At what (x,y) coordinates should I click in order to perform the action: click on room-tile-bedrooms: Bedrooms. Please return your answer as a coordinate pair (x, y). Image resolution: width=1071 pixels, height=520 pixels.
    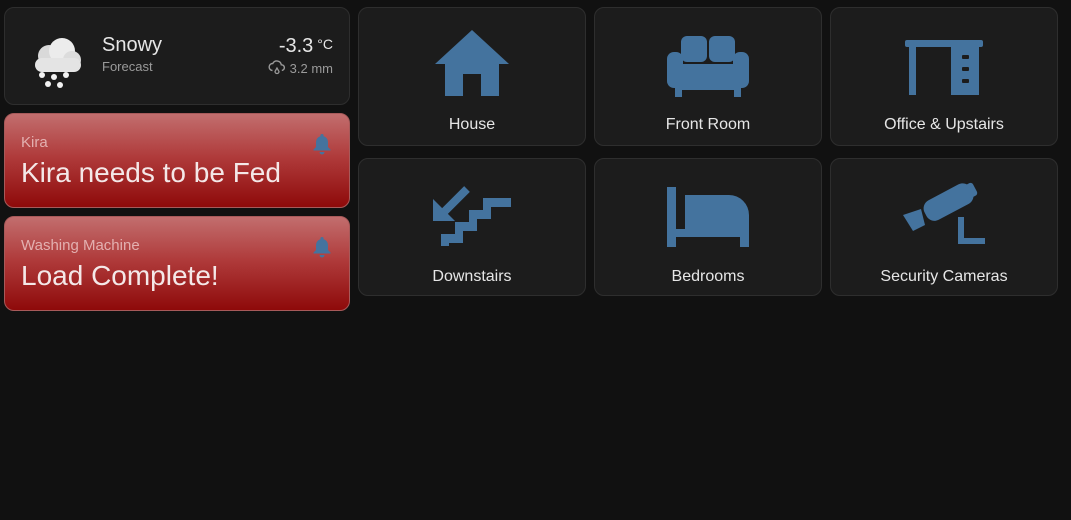
    Looking at the image, I should click on (708, 227).